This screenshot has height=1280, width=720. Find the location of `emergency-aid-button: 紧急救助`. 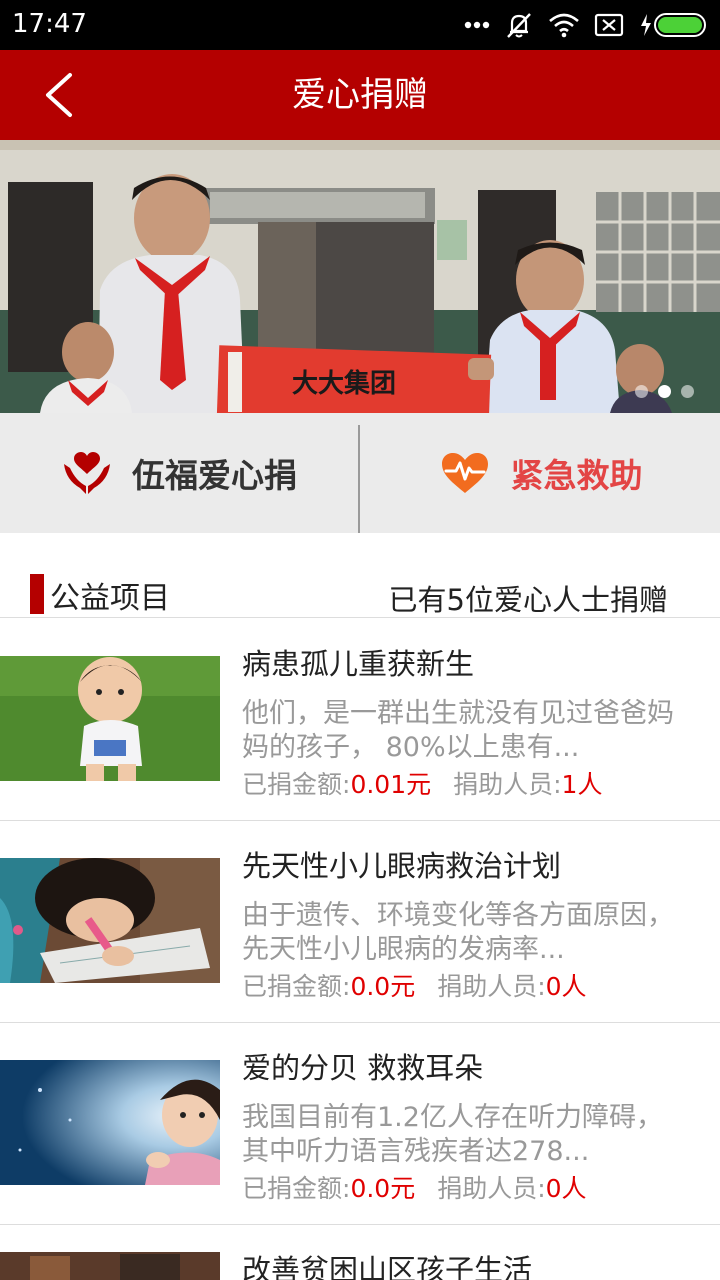

emergency-aid-button: 紧急救助 is located at coordinates (540, 473).